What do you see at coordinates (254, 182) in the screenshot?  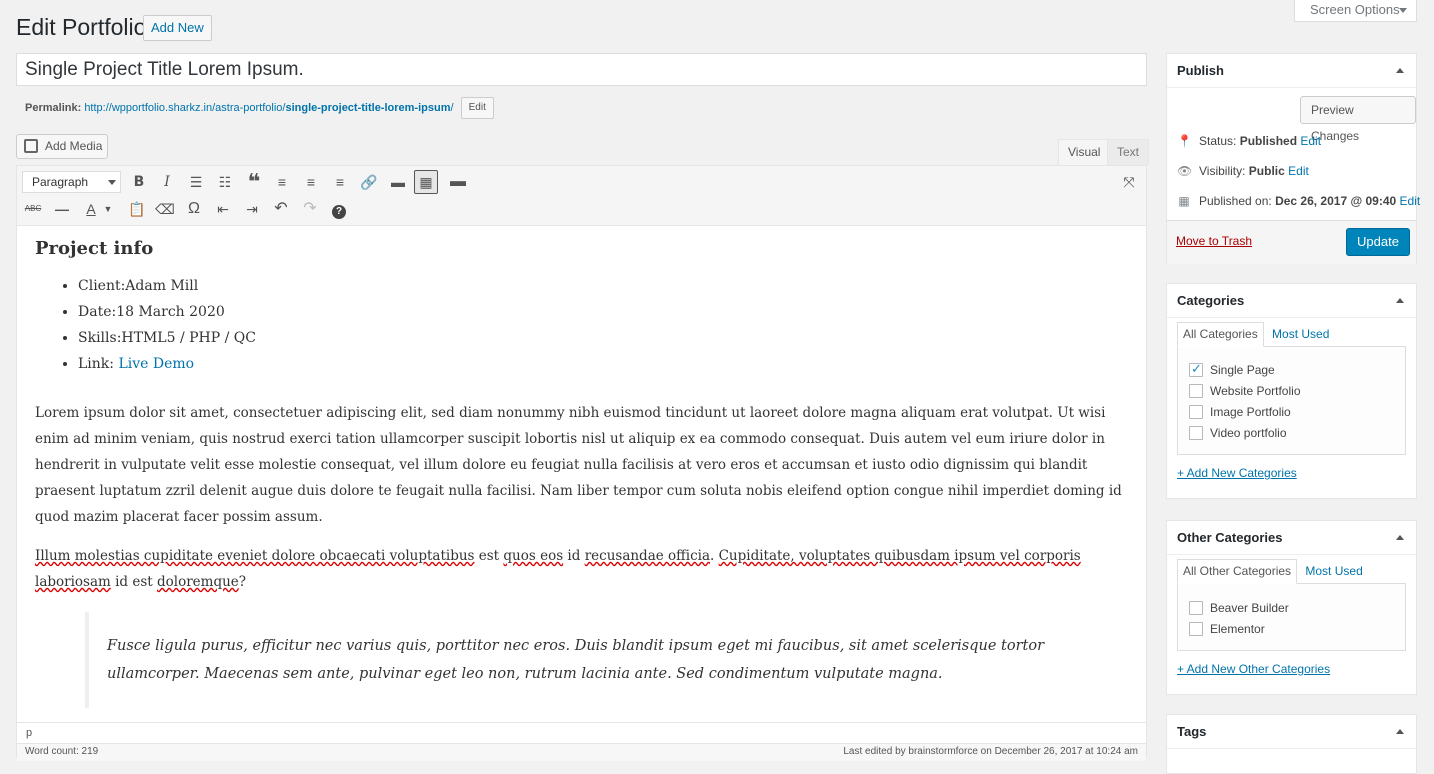 I see `blockquote-icon: ❝` at bounding box center [254, 182].